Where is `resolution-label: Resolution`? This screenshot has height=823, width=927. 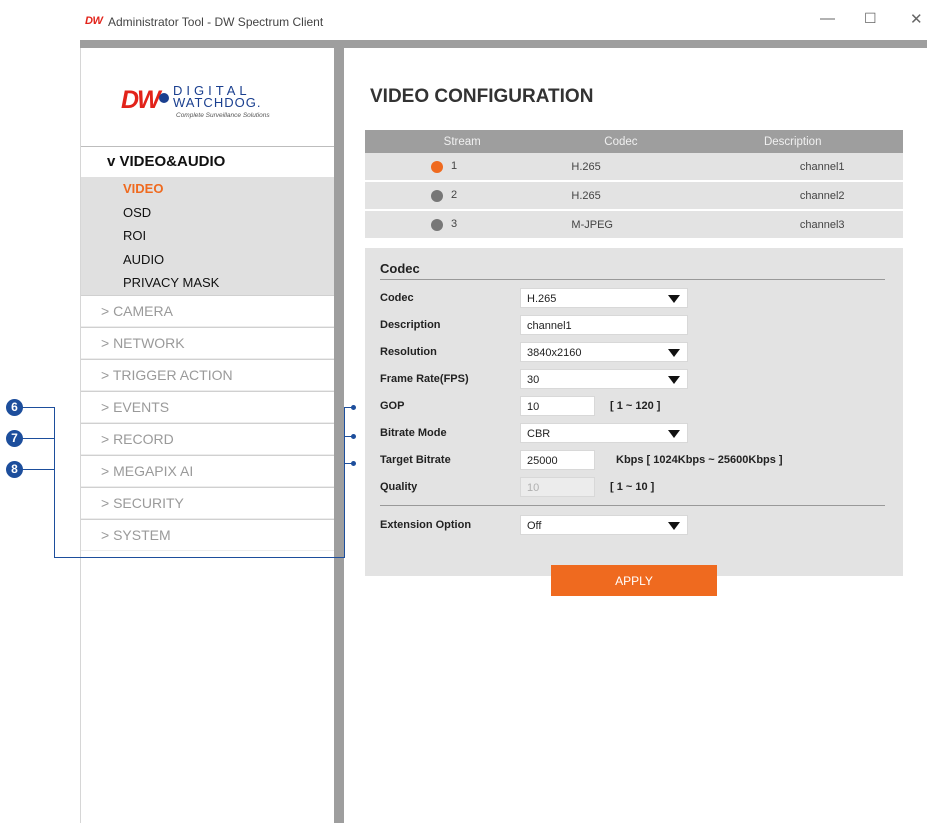 resolution-label: Resolution is located at coordinates (408, 352).